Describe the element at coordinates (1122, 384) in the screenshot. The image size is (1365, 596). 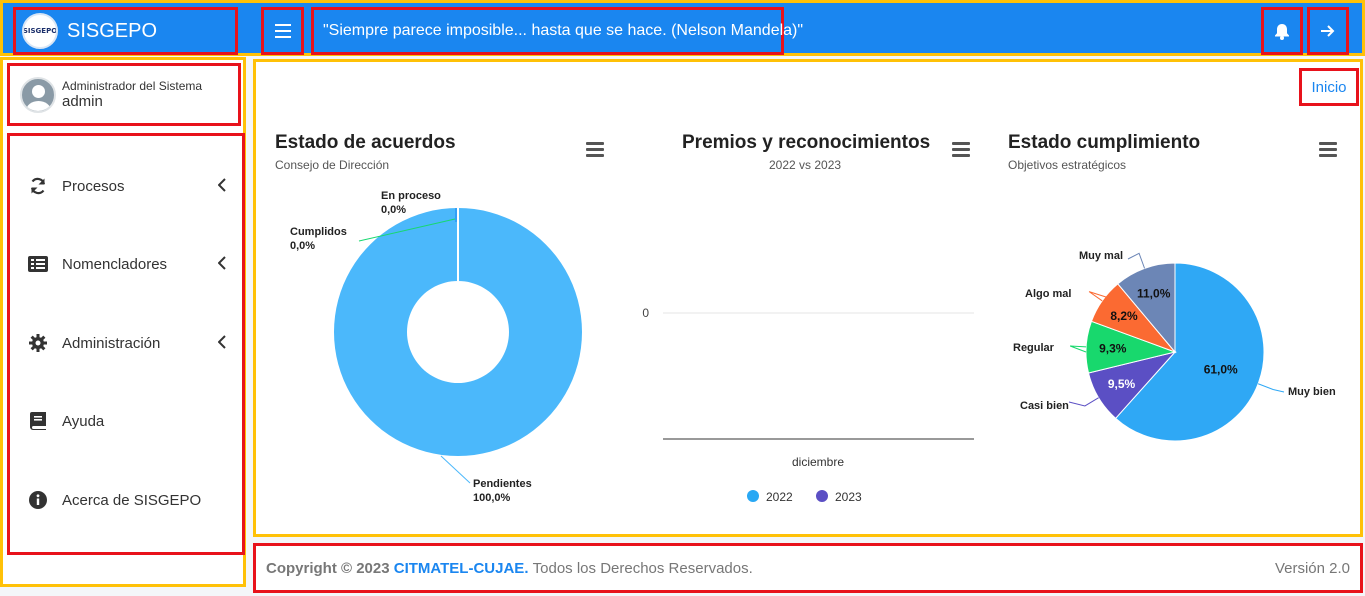
I see `slice-value-label: 9,5%` at that location.